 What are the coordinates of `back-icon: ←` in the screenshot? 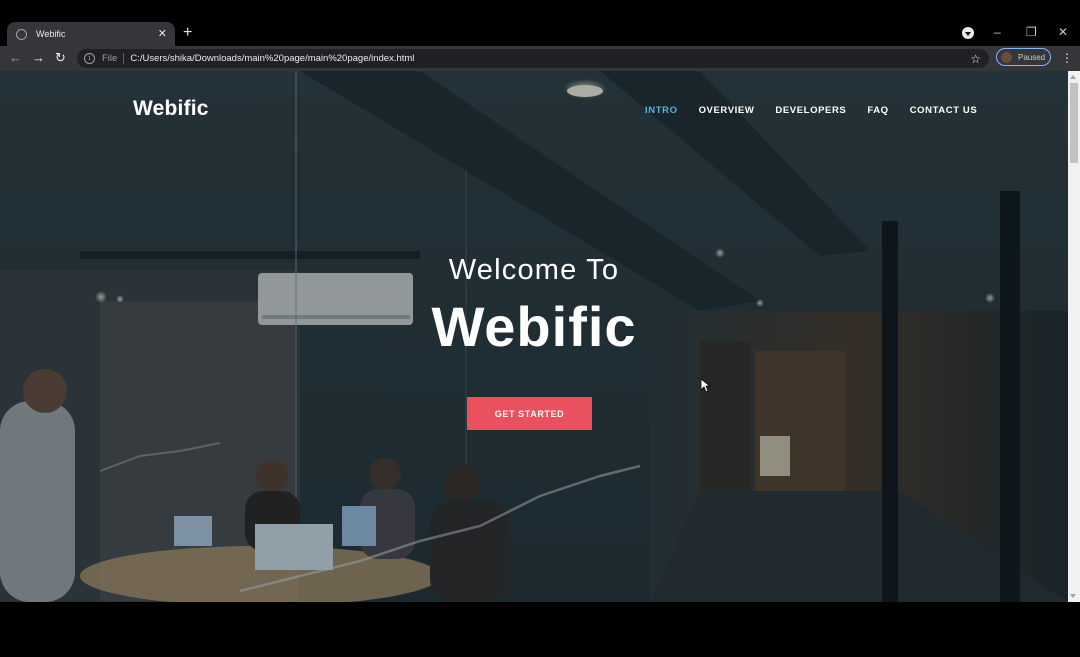 It's located at (15, 58).